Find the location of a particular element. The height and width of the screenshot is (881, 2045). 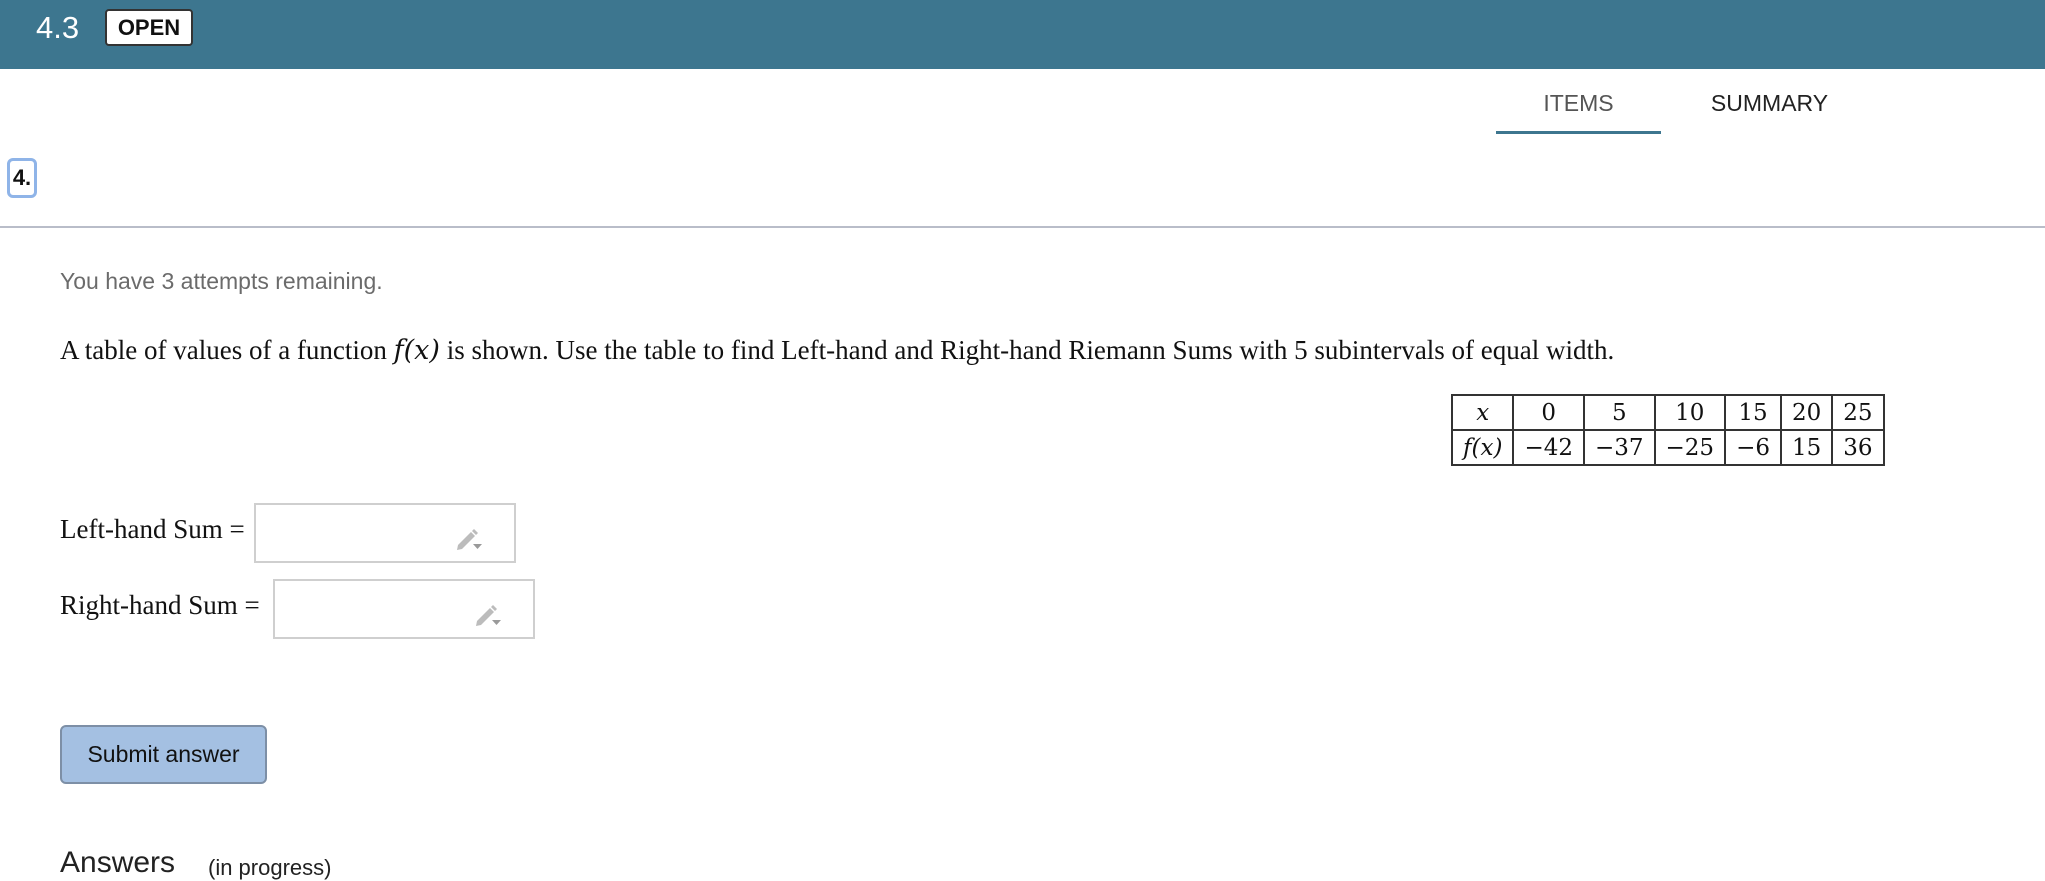

right-sum-label: Right-hand Sum = is located at coordinates (160, 605).